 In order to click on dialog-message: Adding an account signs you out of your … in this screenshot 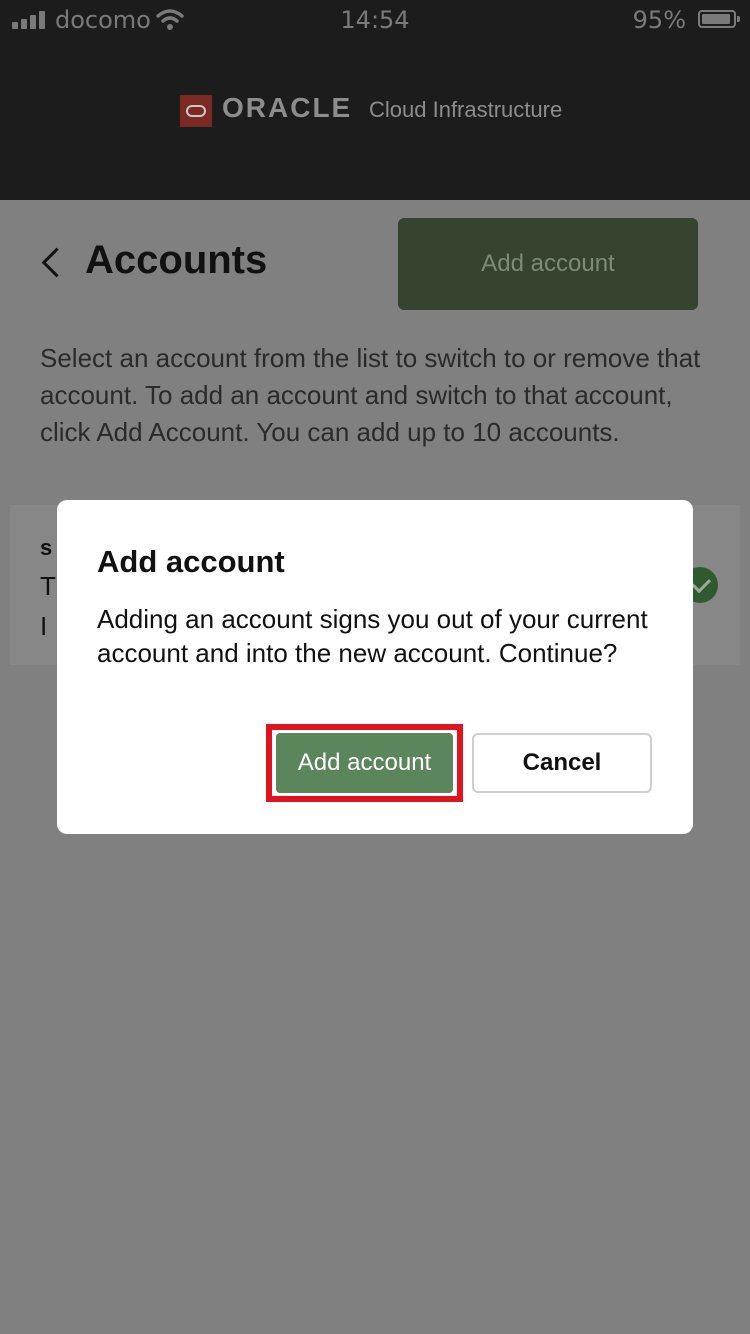, I will do `click(372, 636)`.